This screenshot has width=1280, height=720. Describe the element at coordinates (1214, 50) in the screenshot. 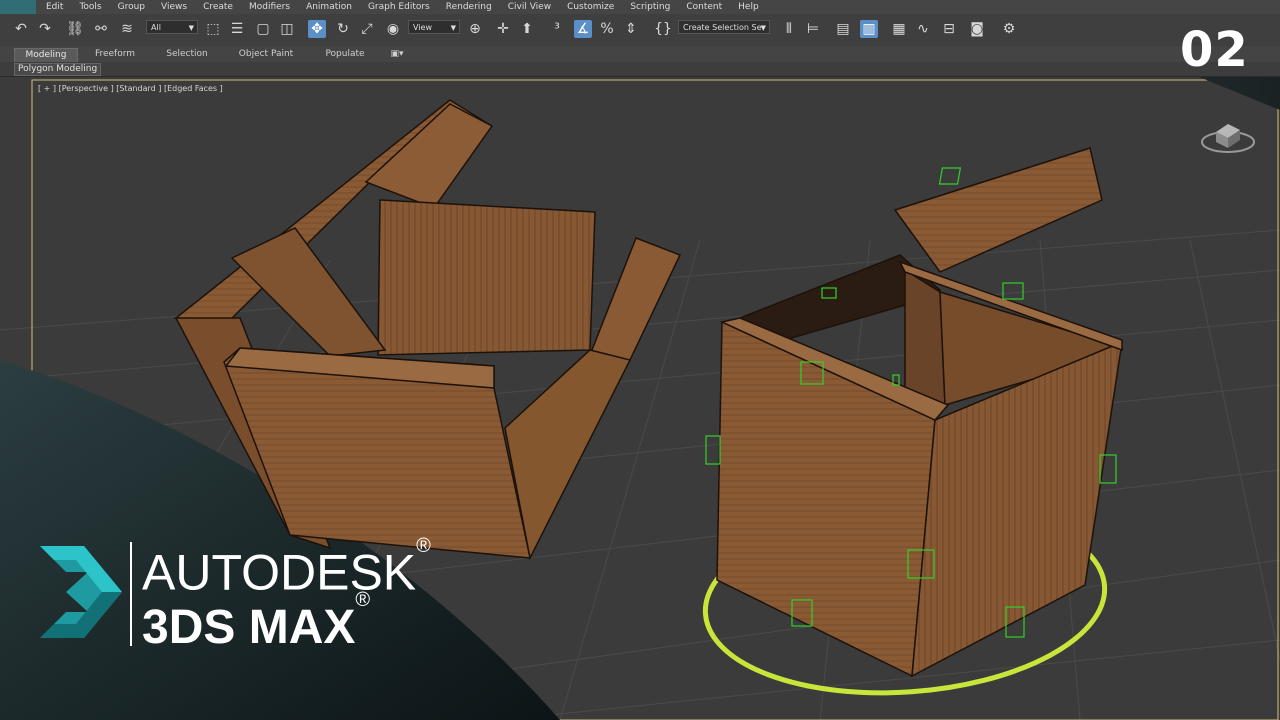

I see `episode-number: 02` at that location.